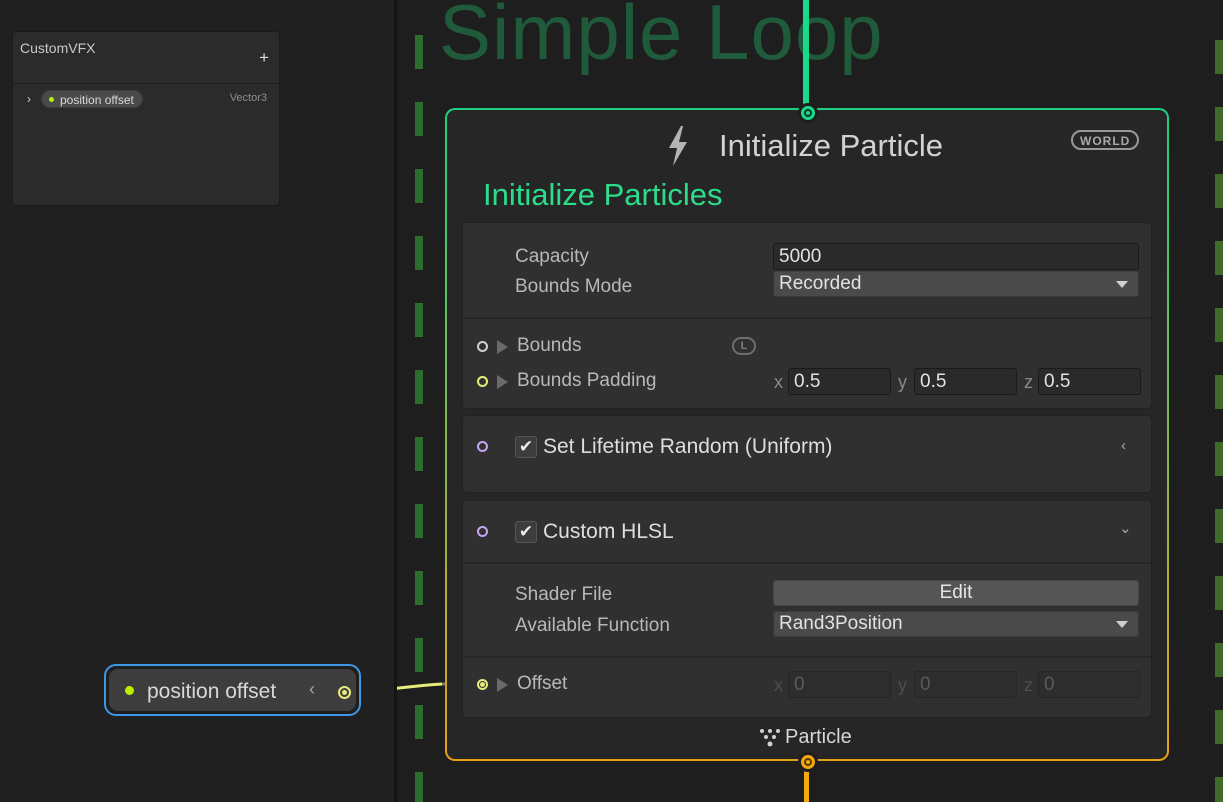 Image resolution: width=1223 pixels, height=802 pixels. I want to click on space-badge: WORLD, so click(1105, 140).